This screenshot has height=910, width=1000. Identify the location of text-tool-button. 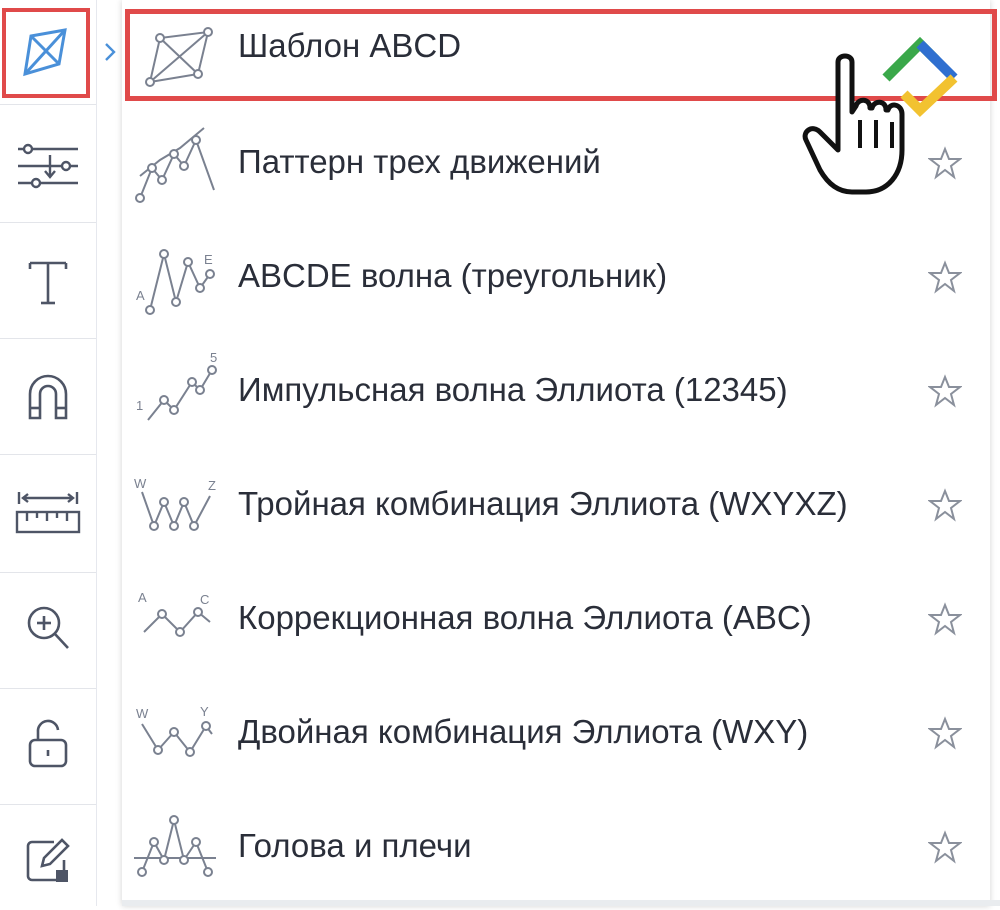
(48, 282).